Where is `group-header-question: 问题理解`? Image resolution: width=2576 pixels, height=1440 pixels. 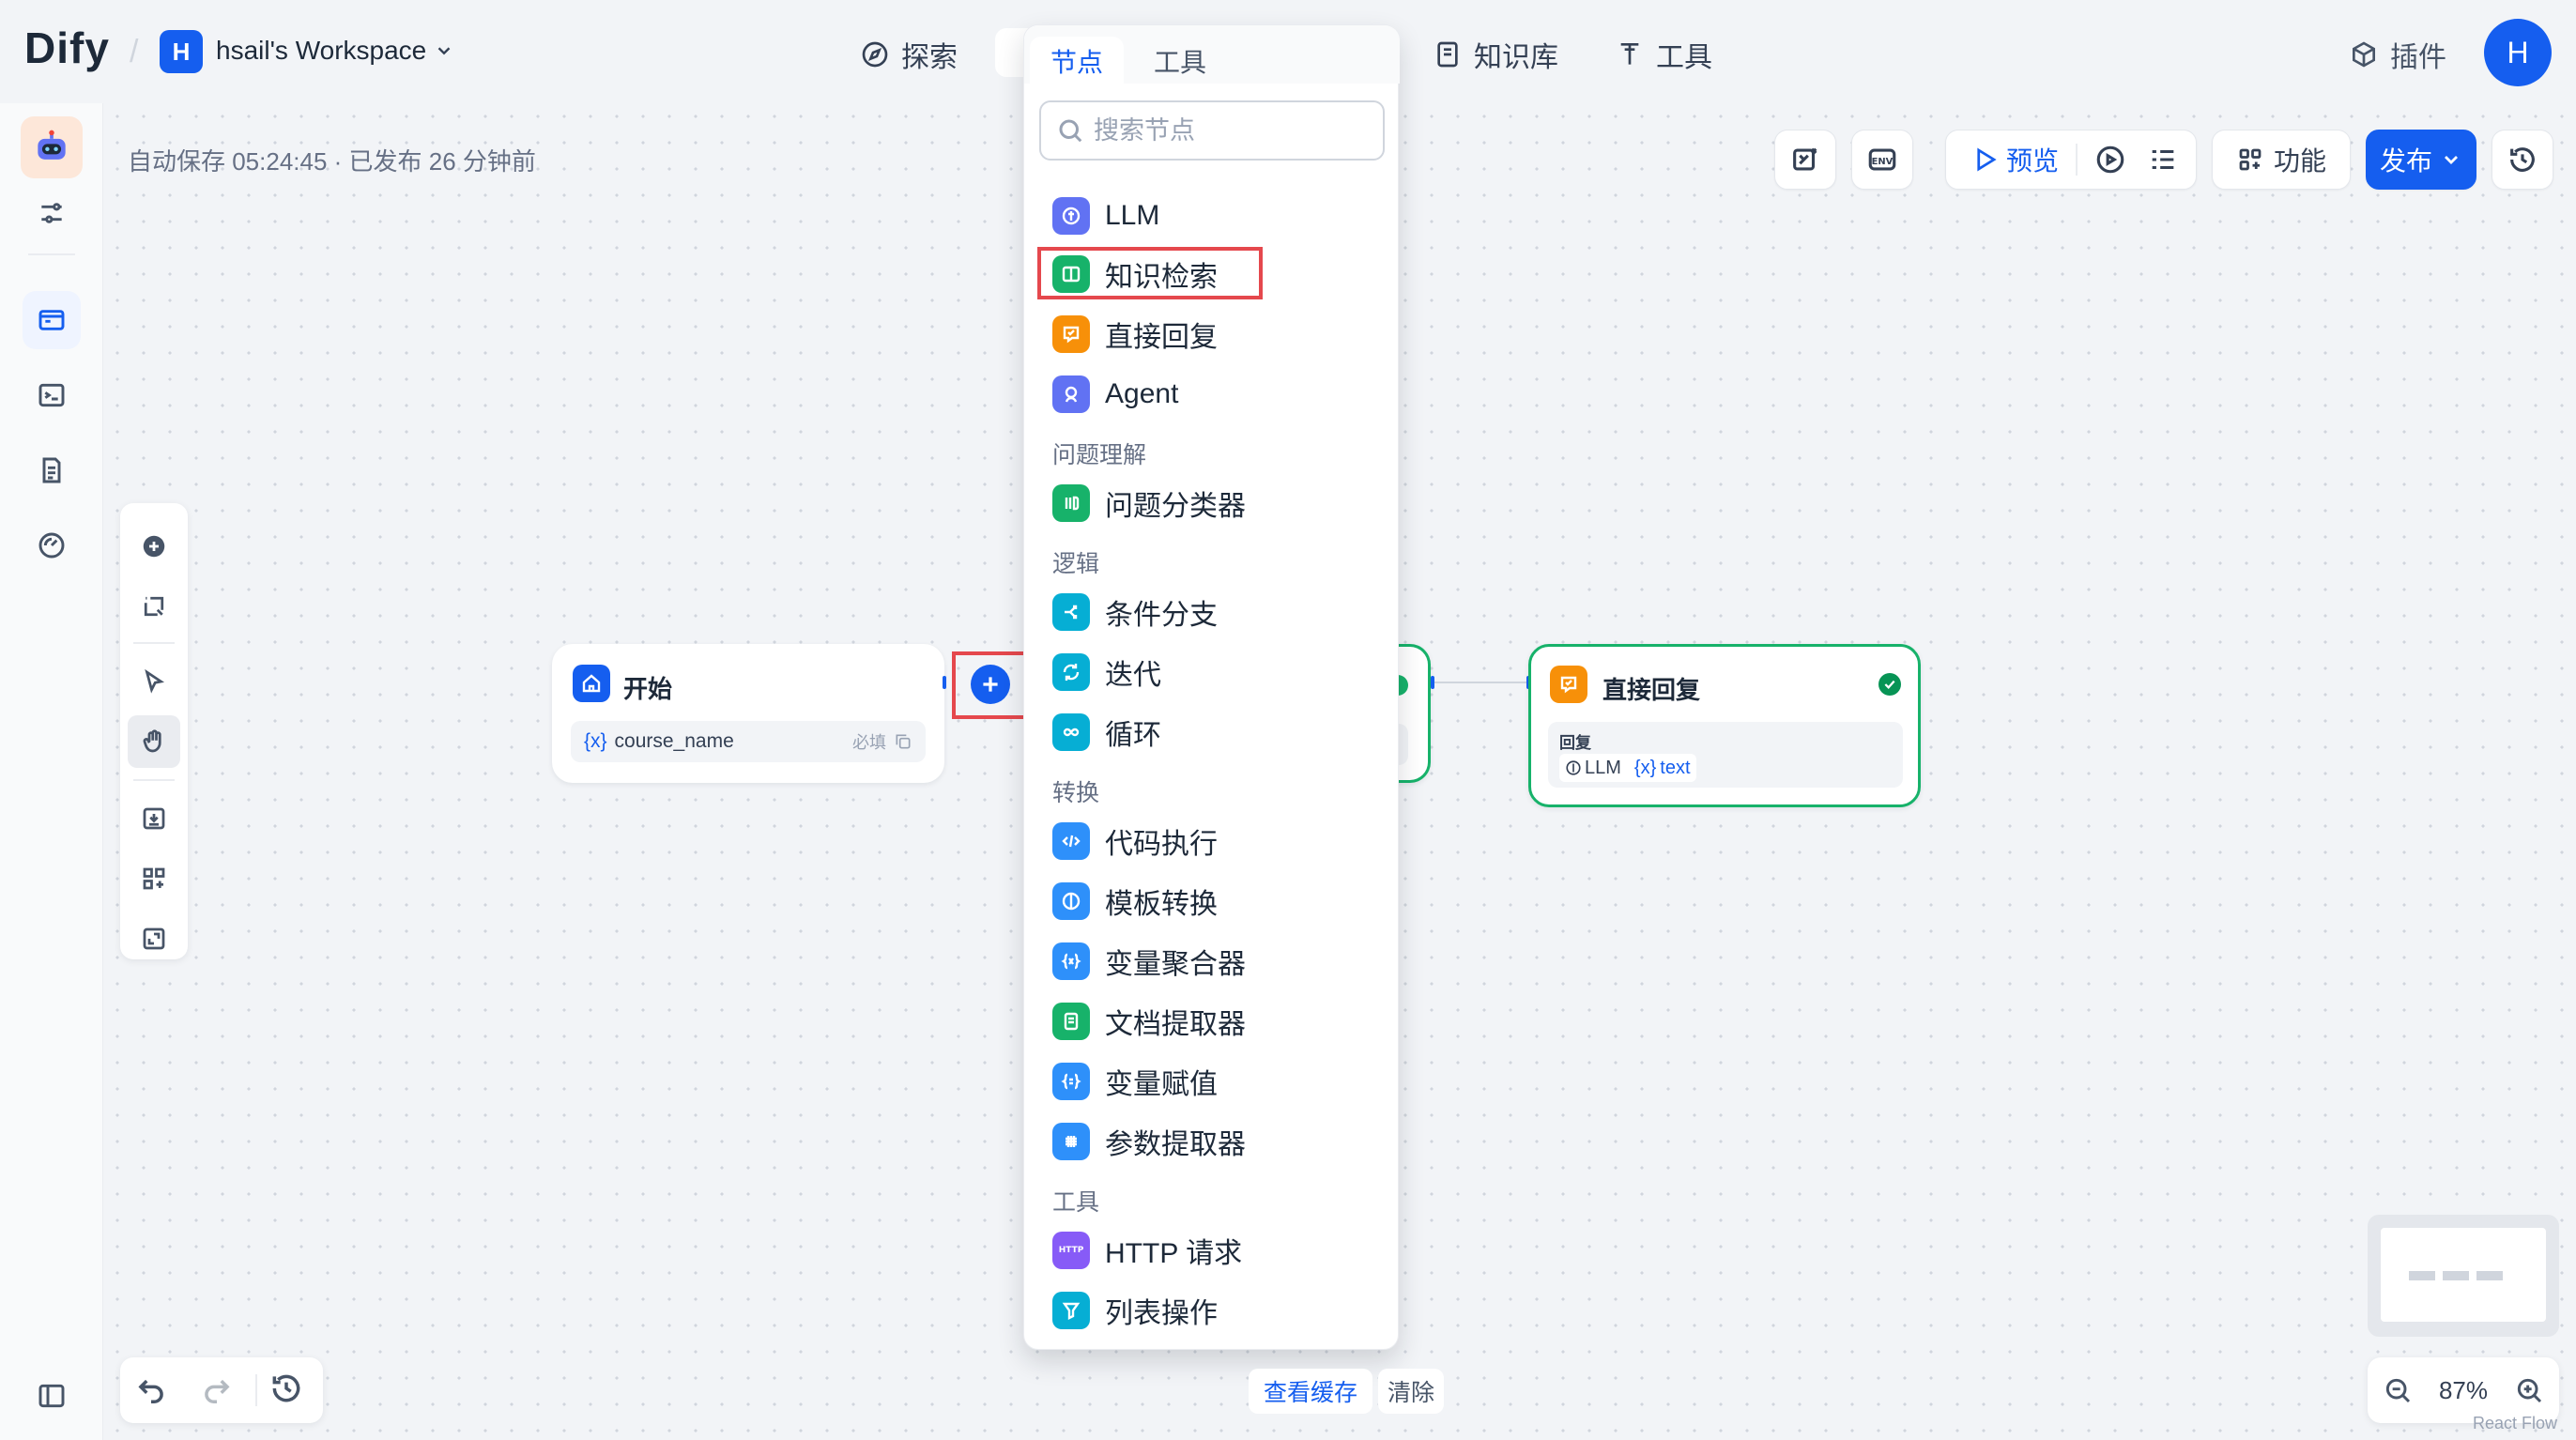
group-header-question: 问题理解 is located at coordinates (1099, 455).